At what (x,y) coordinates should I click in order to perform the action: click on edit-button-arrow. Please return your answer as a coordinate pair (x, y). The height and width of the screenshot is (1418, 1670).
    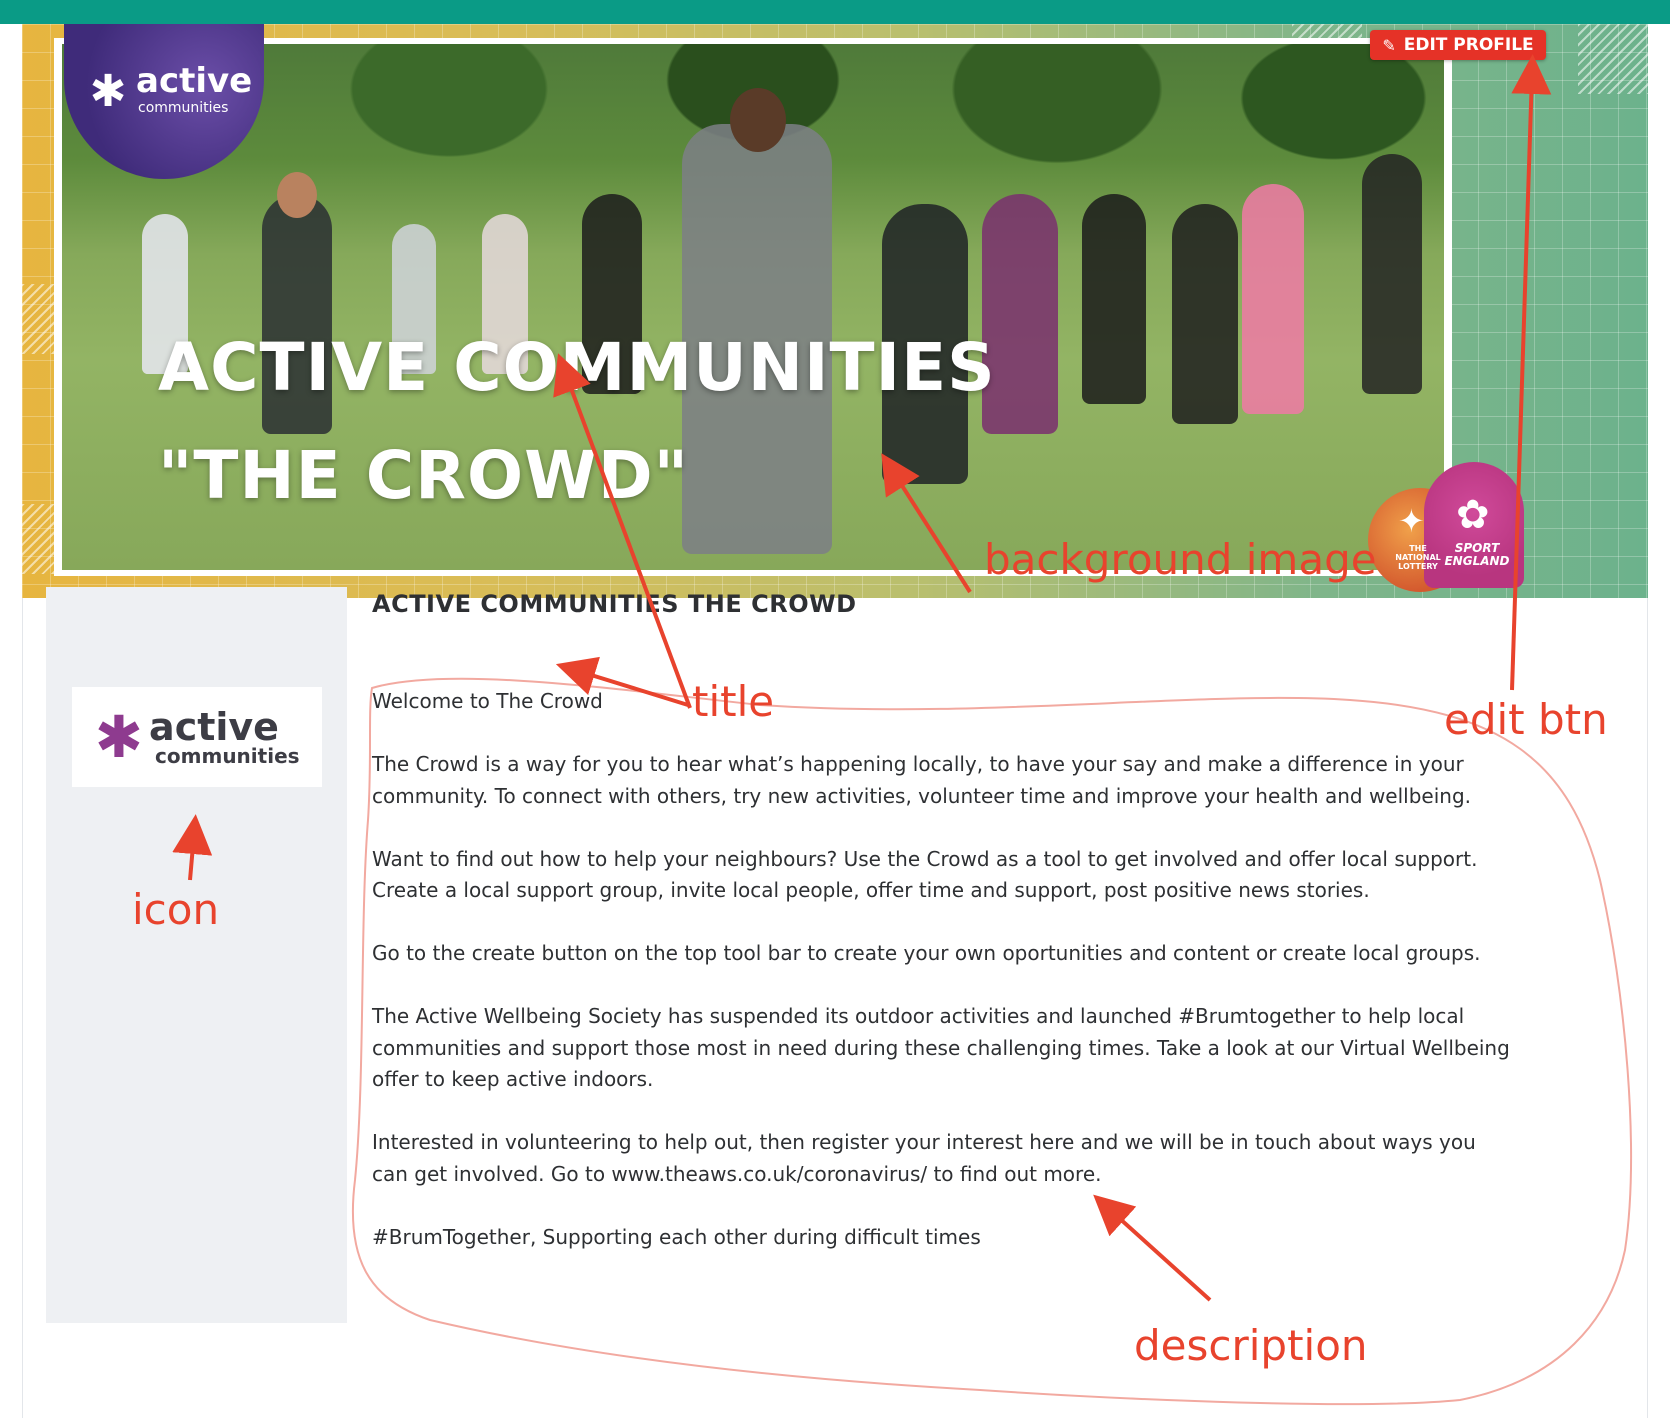
    Looking at the image, I should click on (1531, 372).